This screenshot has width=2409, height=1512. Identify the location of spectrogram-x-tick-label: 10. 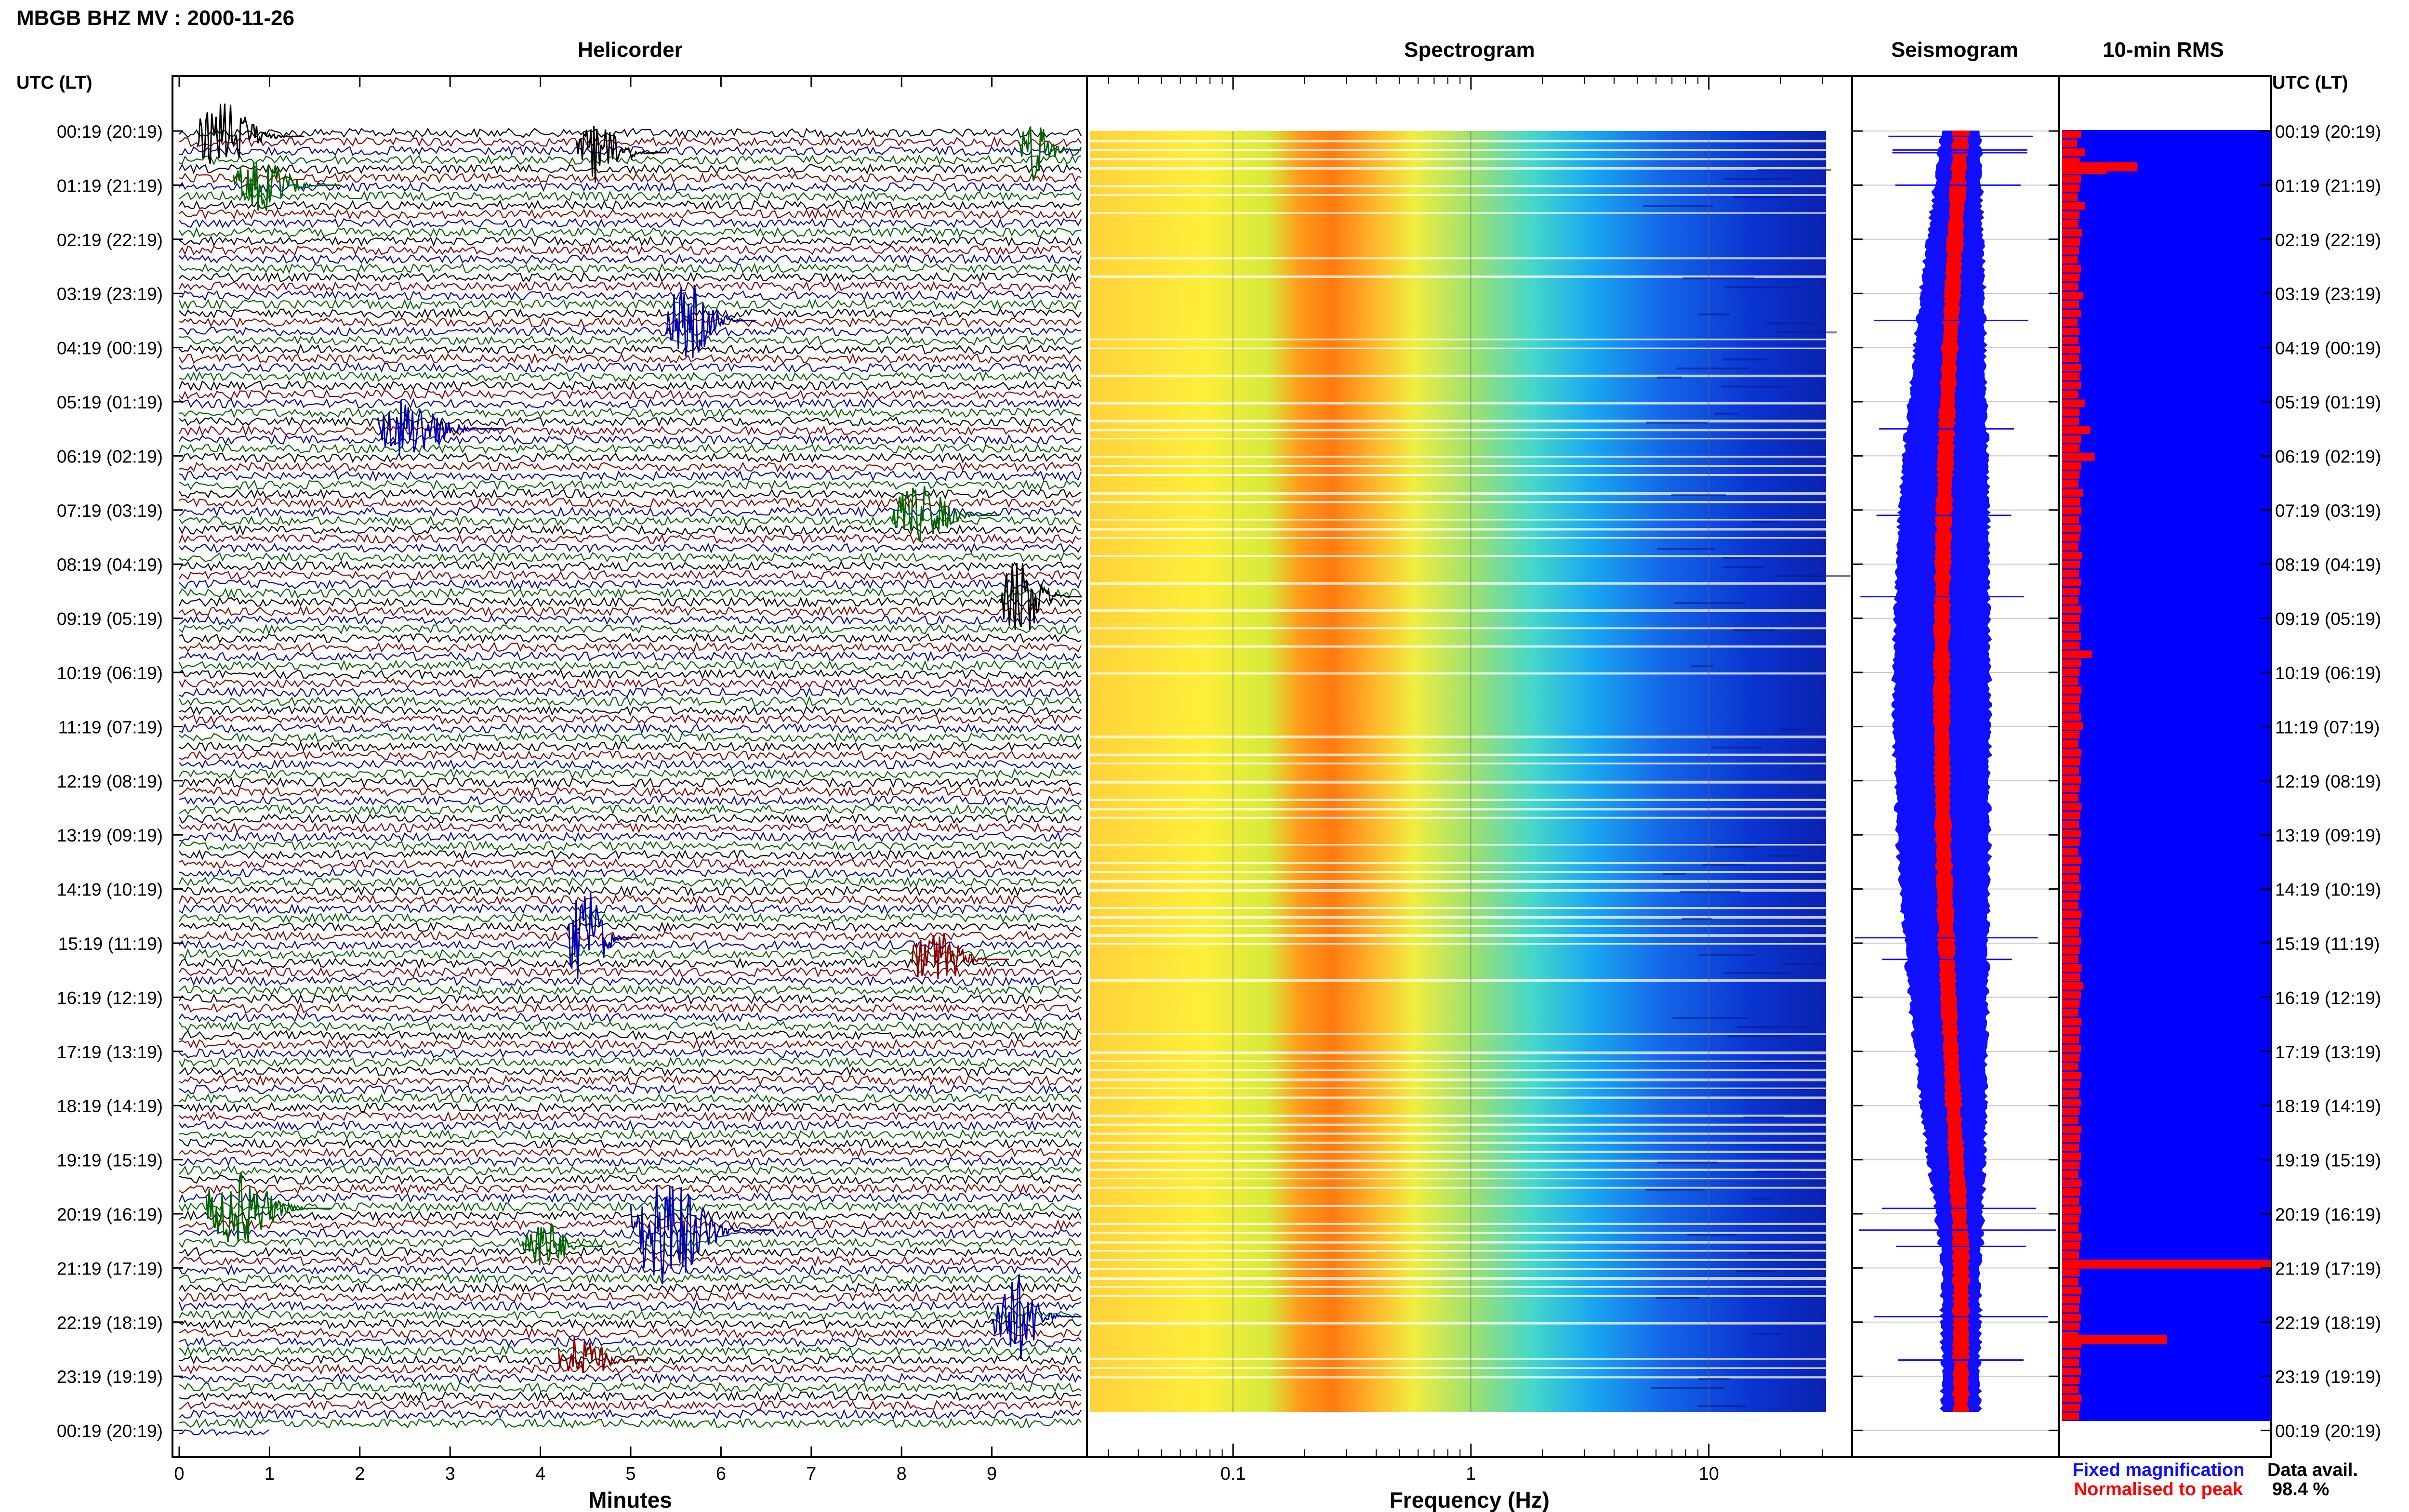
(1709, 1474).